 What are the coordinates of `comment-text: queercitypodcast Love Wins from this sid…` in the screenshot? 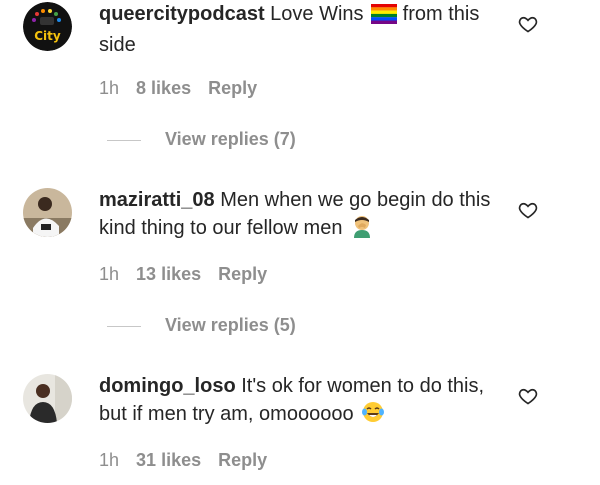 It's located at (301, 30).